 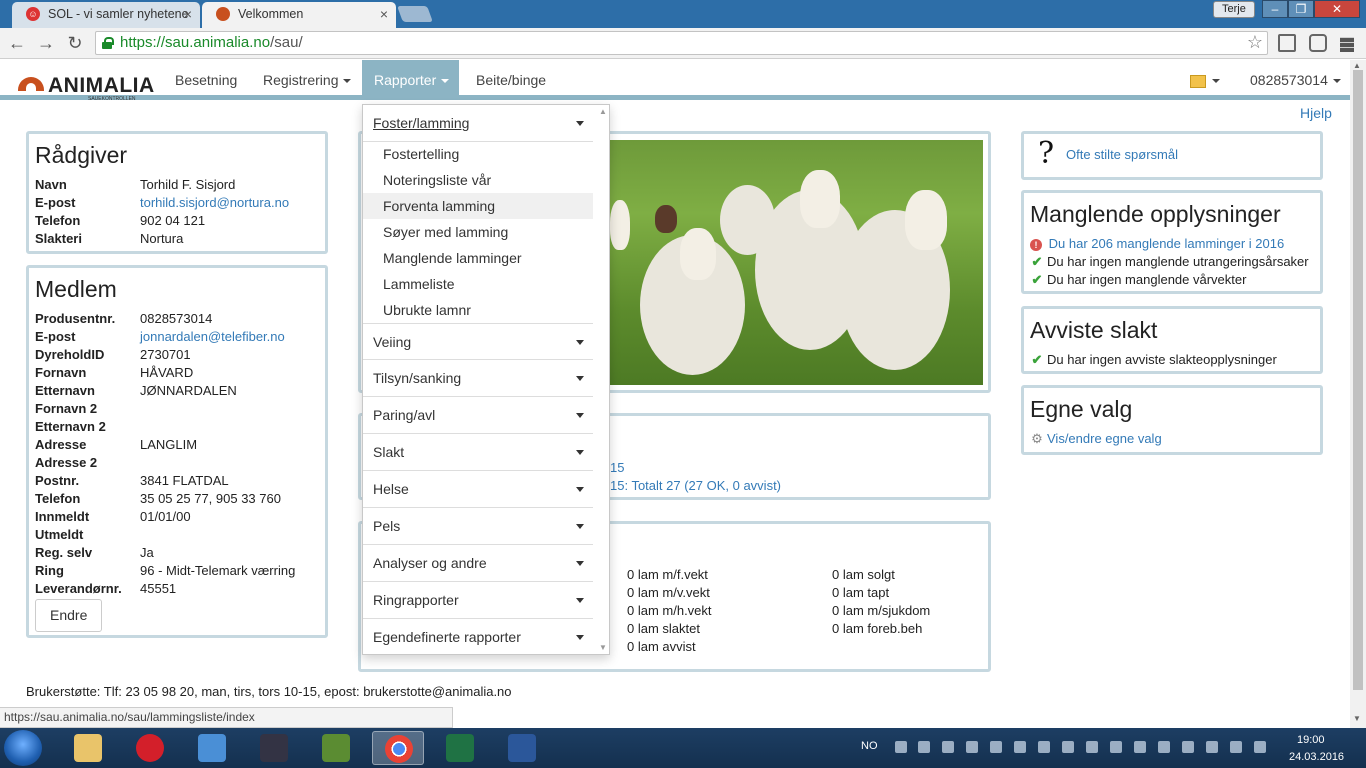 I want to click on ok-line: ✔ Du har ingen manglende vårvekter, so click(x=1139, y=279).